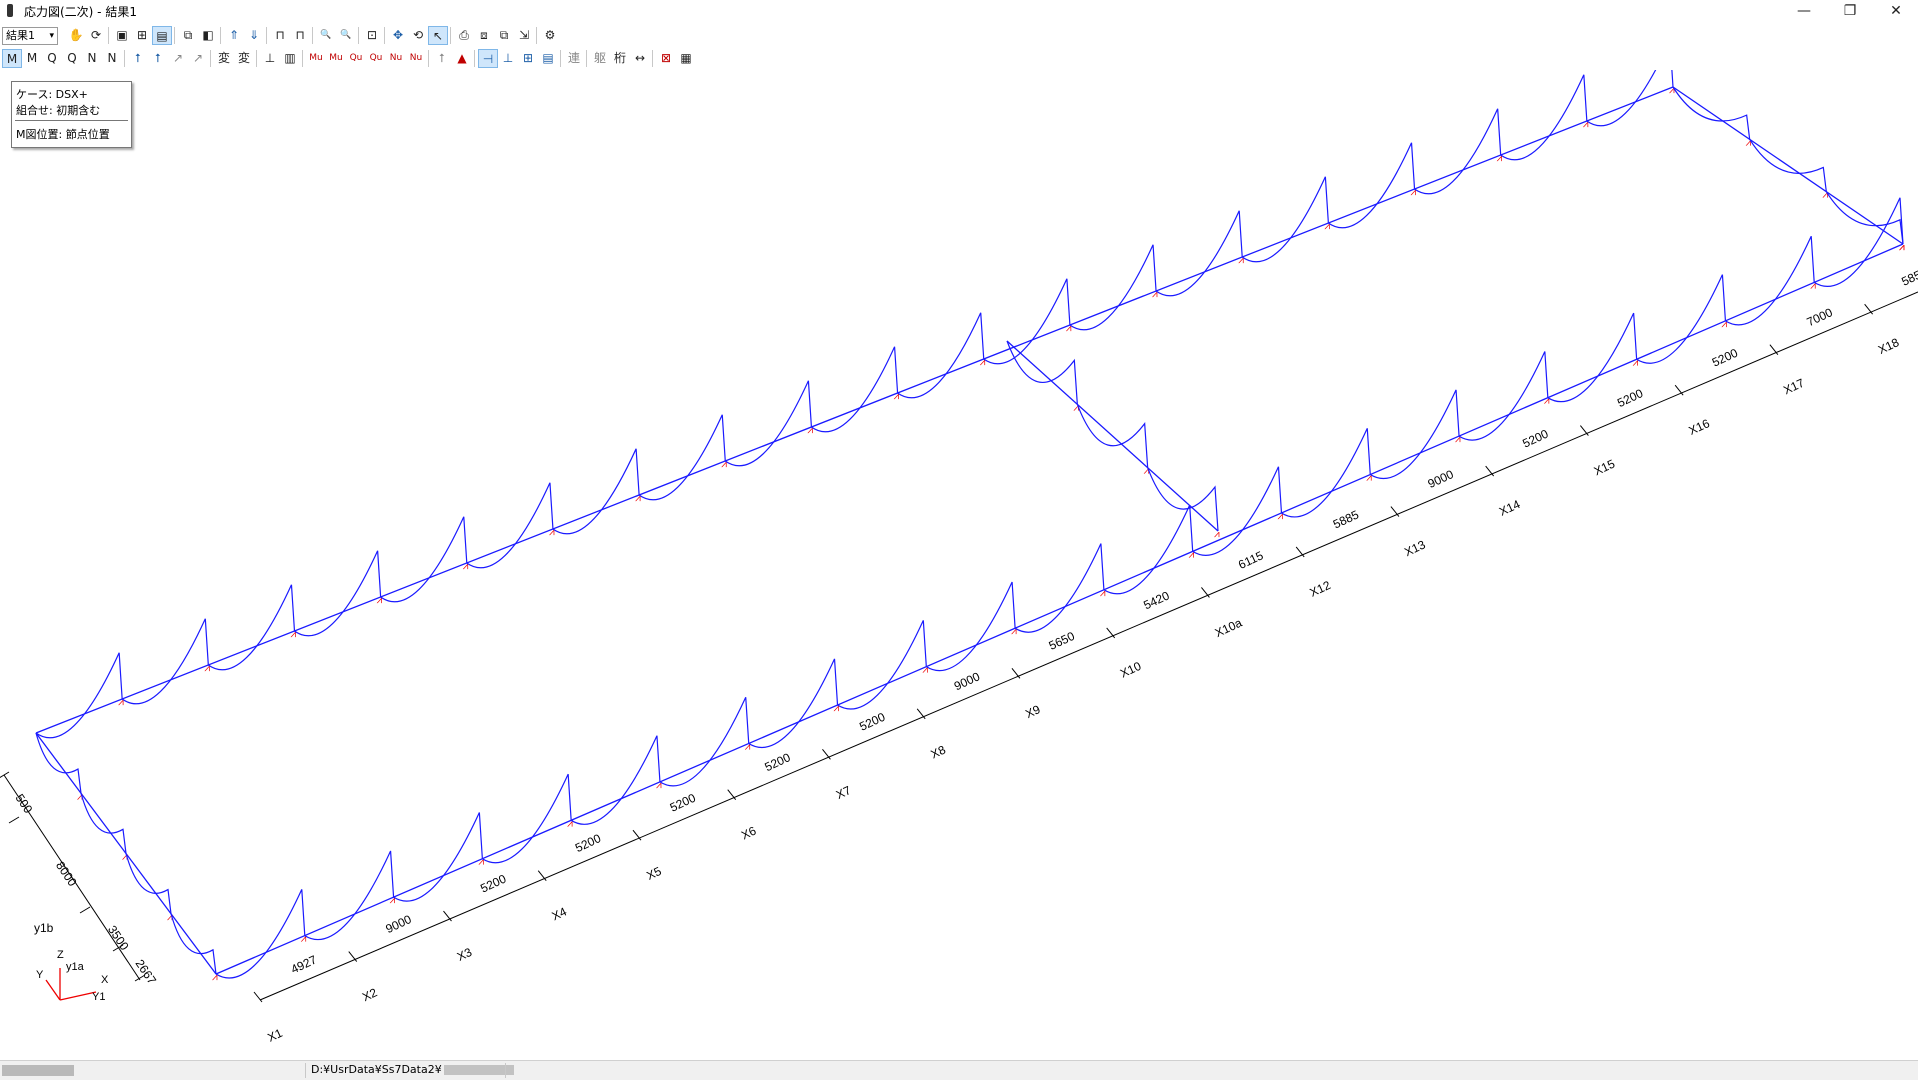 The image size is (1918, 1080). What do you see at coordinates (505, 1070) in the screenshot?
I see `status-divider` at bounding box center [505, 1070].